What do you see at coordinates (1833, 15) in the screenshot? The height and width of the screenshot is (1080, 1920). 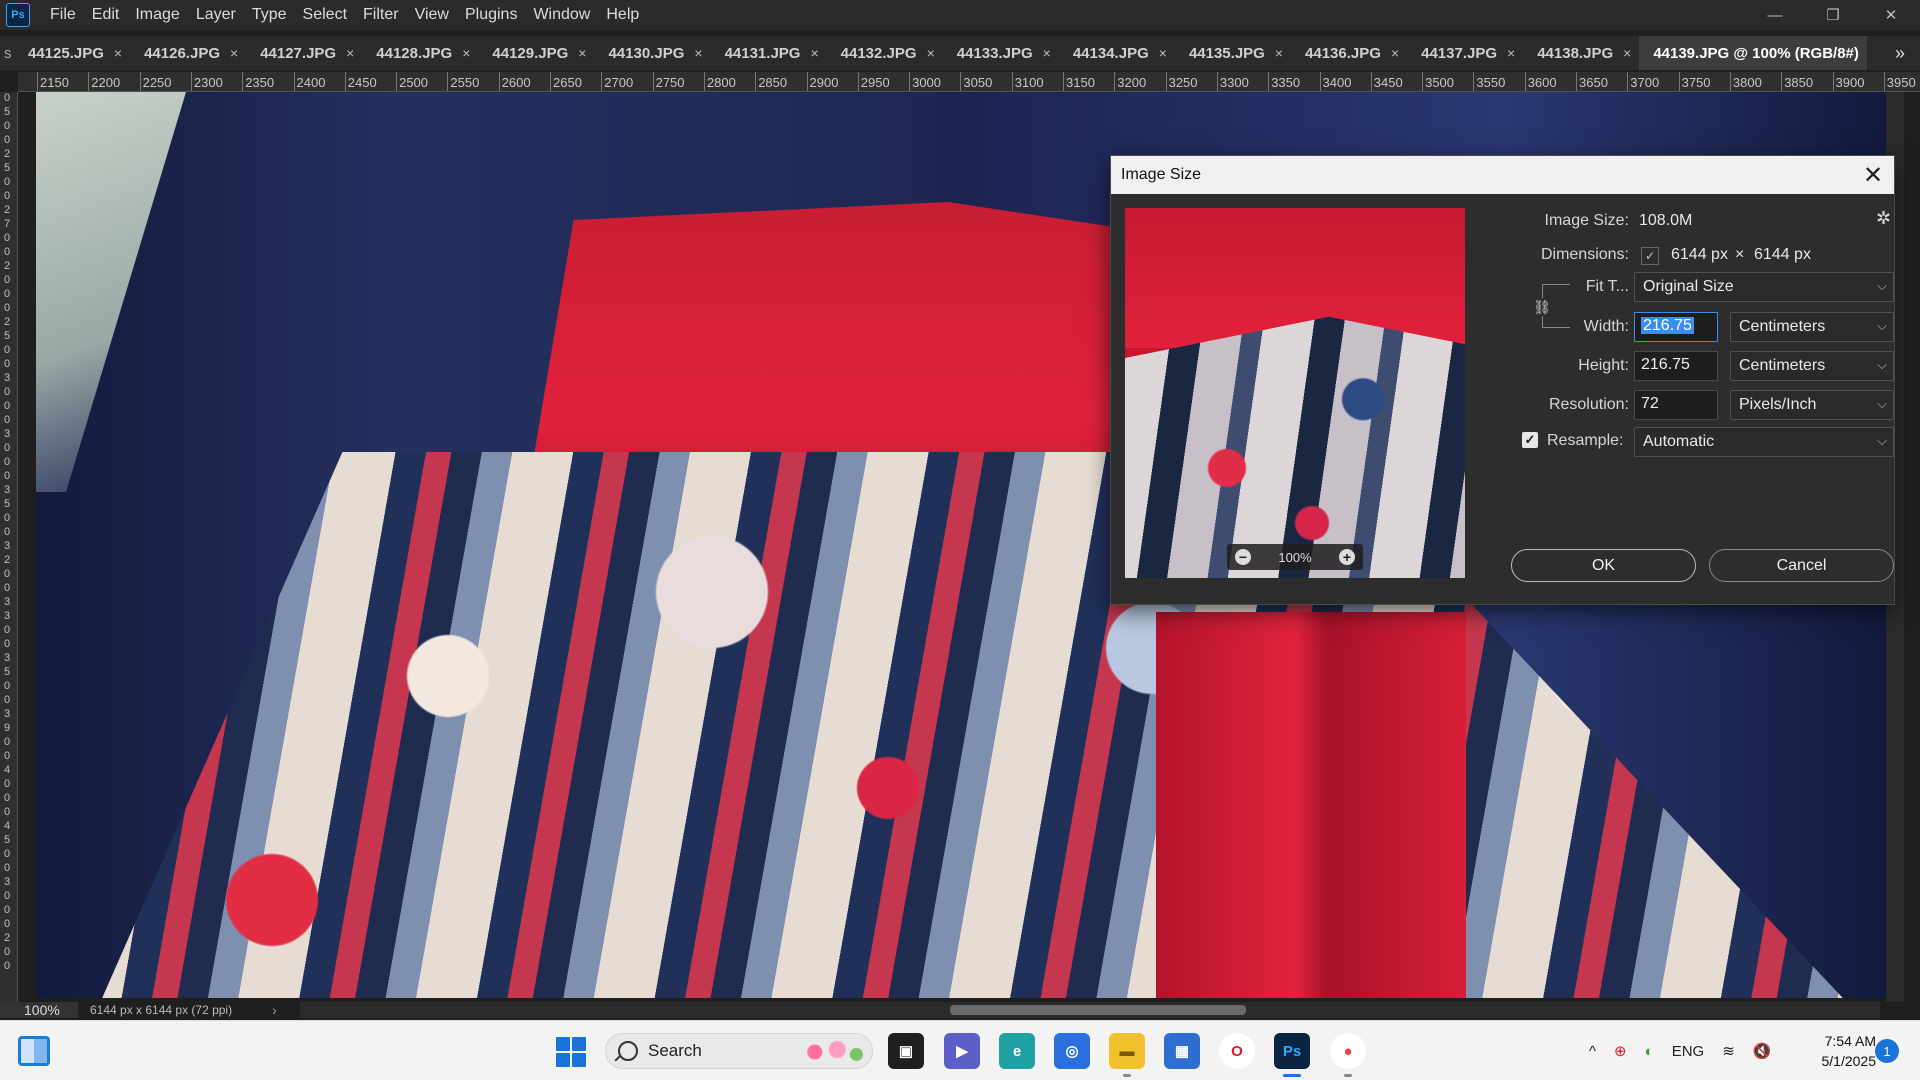 I see `restore-button: ❐` at bounding box center [1833, 15].